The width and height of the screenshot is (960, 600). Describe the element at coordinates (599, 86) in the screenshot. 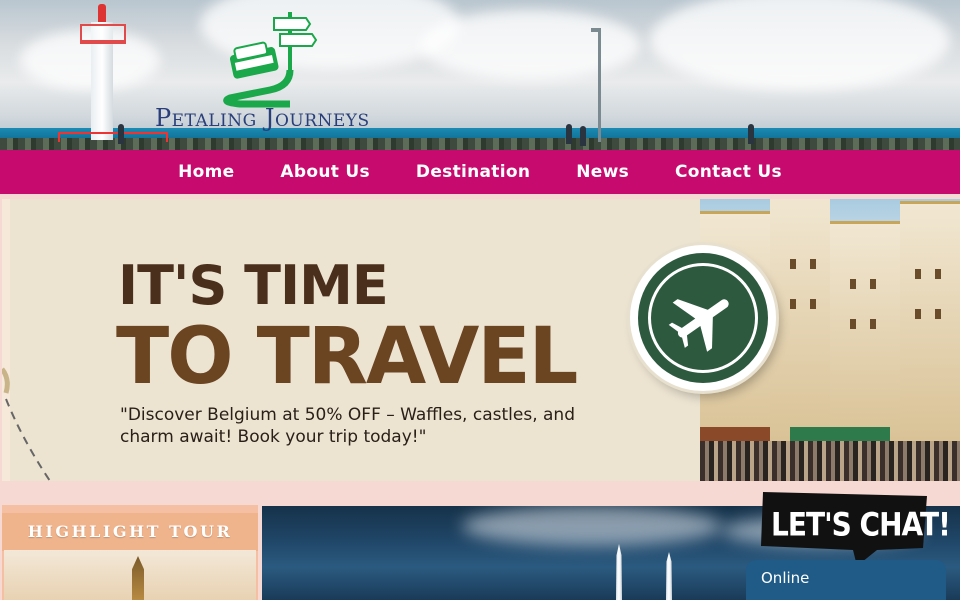

I see `lamp-post` at that location.